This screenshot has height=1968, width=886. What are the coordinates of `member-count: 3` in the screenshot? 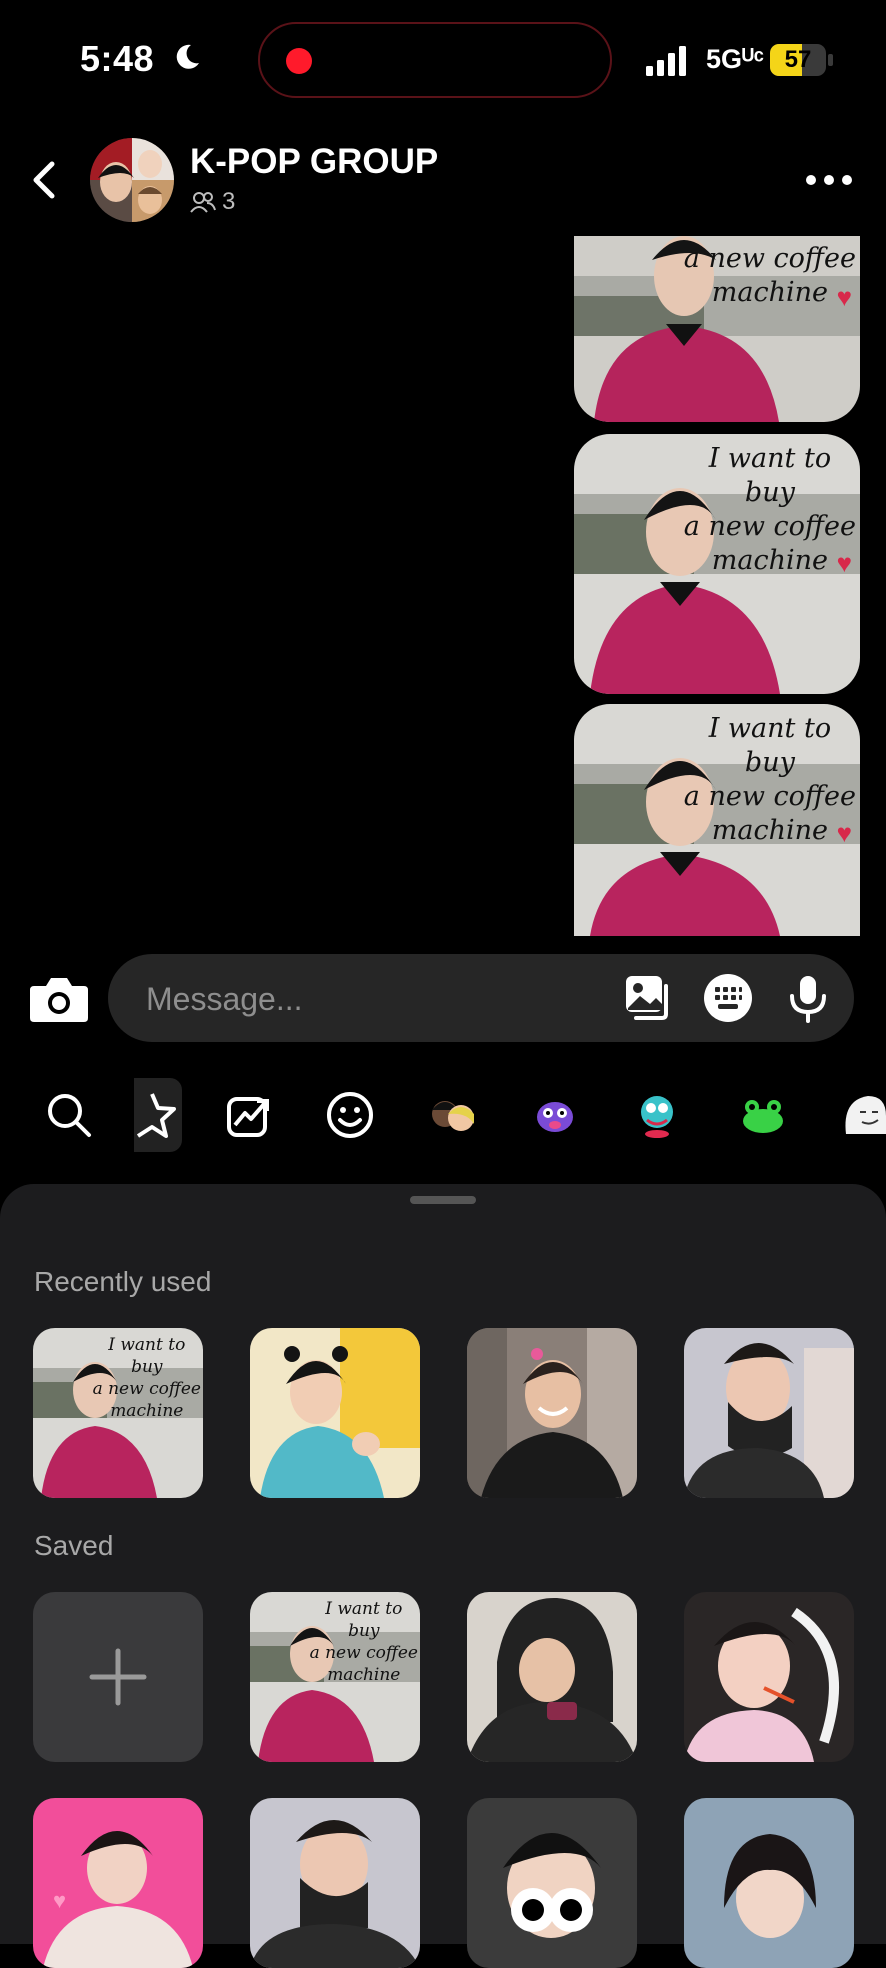 It's located at (212, 202).